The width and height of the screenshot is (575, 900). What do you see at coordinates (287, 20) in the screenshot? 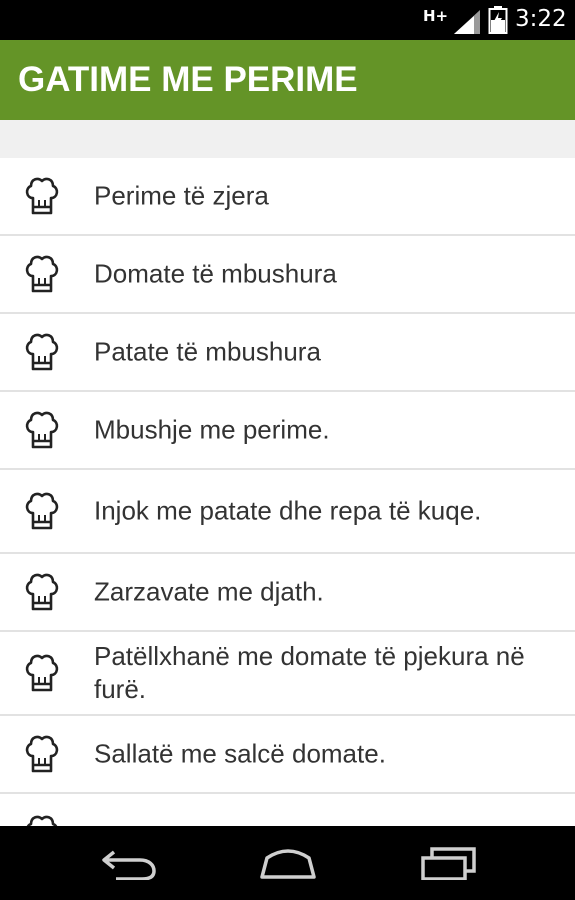
I see `status-bar: H+ 3:22` at bounding box center [287, 20].